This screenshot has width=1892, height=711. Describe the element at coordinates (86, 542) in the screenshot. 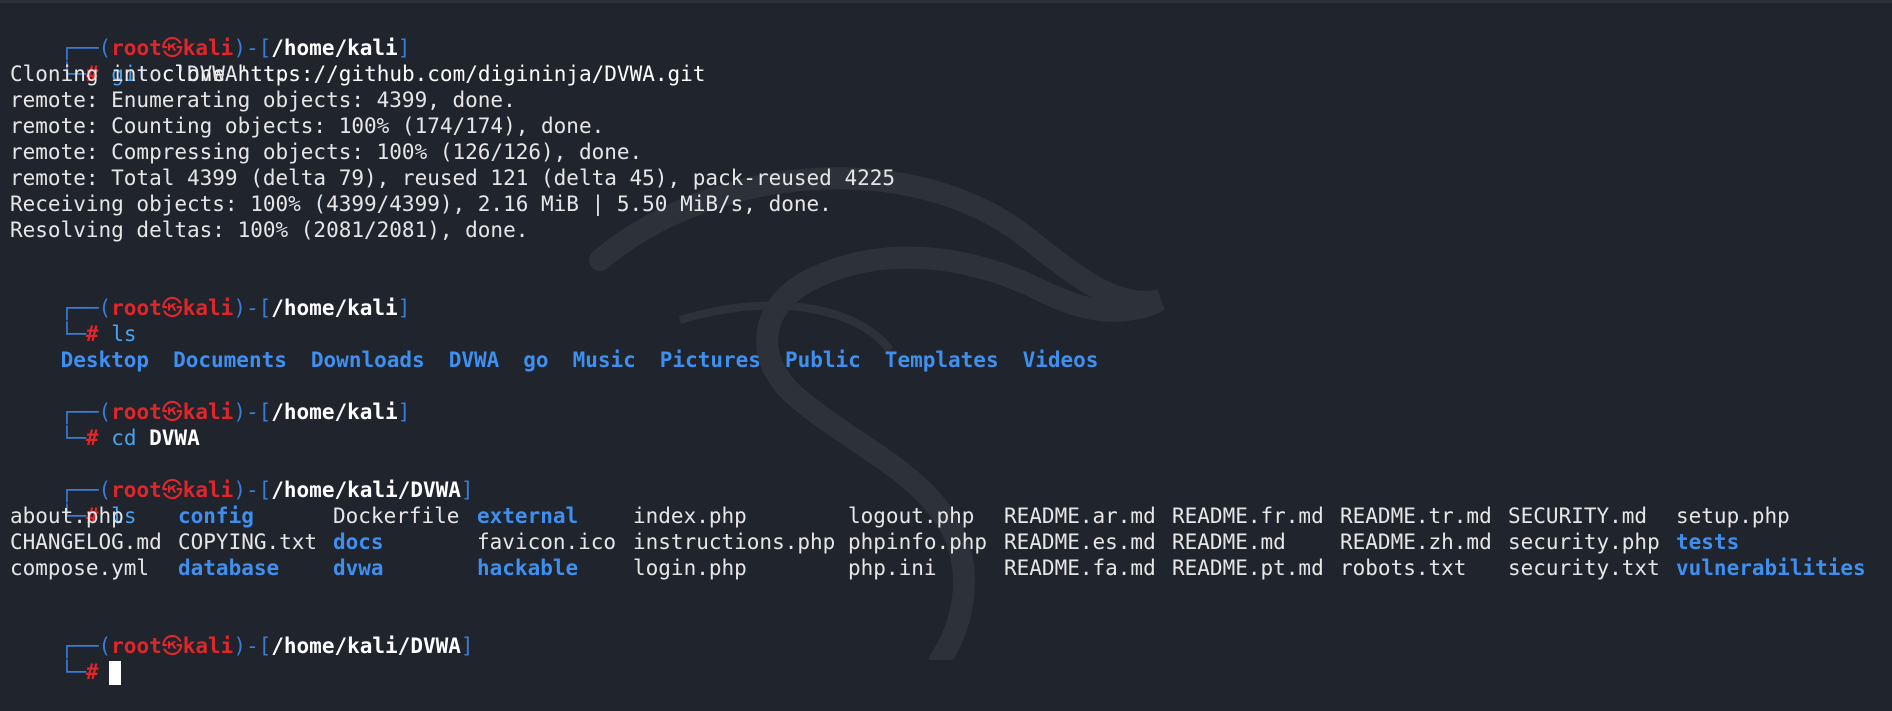

I see `file-entry: CHANGELOG.md` at that location.